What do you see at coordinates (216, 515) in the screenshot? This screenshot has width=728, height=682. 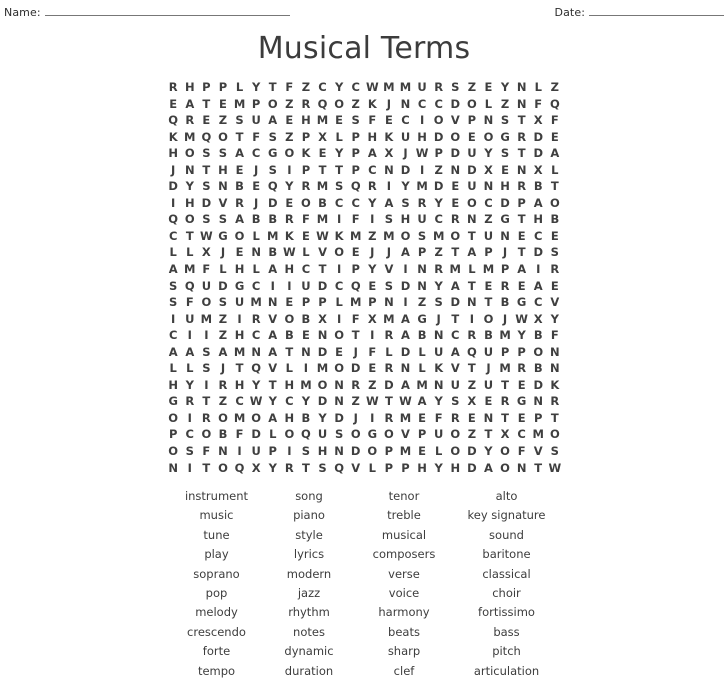 I see `word-list-item: music` at bounding box center [216, 515].